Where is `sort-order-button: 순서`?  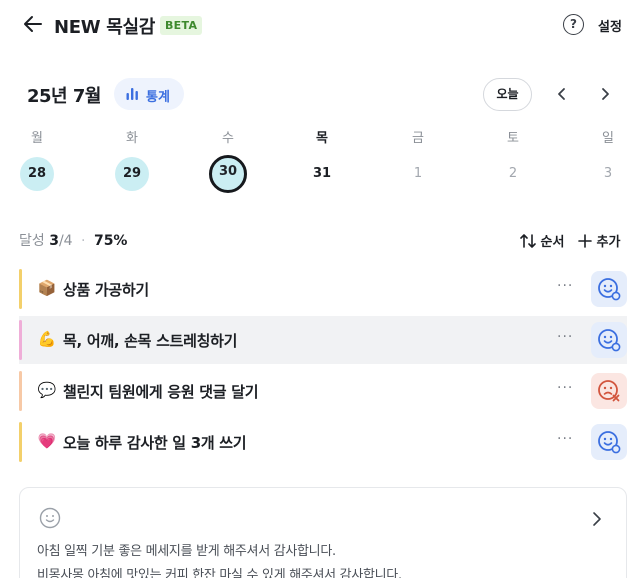 sort-order-button: 순서 is located at coordinates (542, 240).